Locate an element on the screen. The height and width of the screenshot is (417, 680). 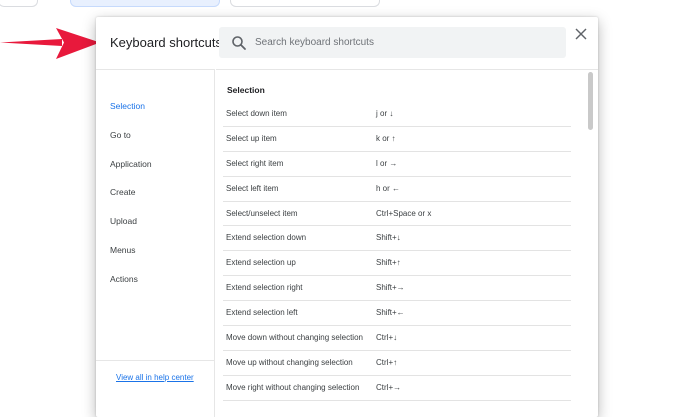
shortcut-keys: h or ← is located at coordinates (388, 188).